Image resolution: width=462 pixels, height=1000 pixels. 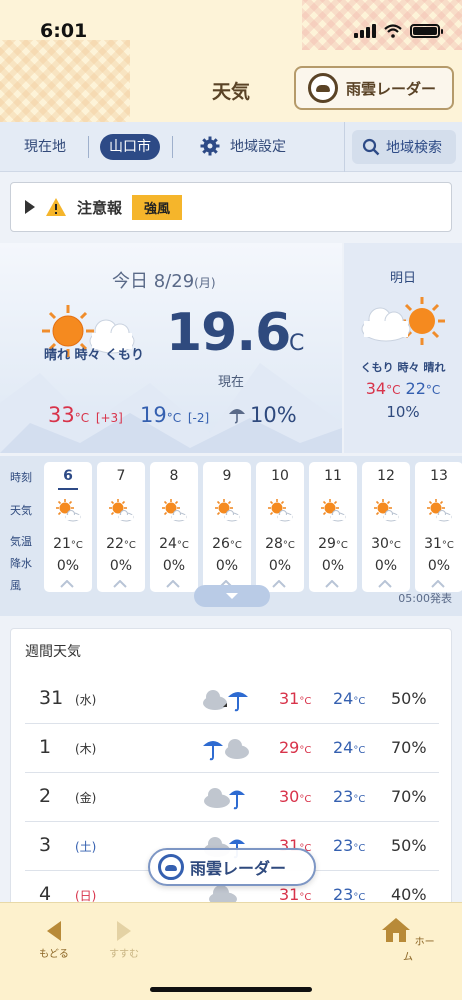 What do you see at coordinates (349, 747) in the screenshot?
I see `weekly-low: 24°C` at bounding box center [349, 747].